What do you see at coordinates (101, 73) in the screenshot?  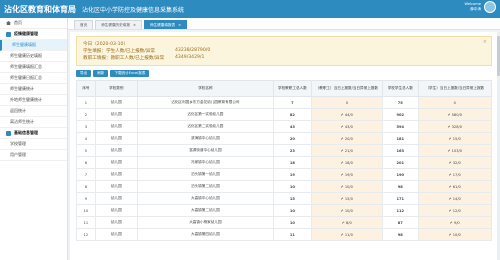 I see `refresh-button: 刷新` at bounding box center [101, 73].